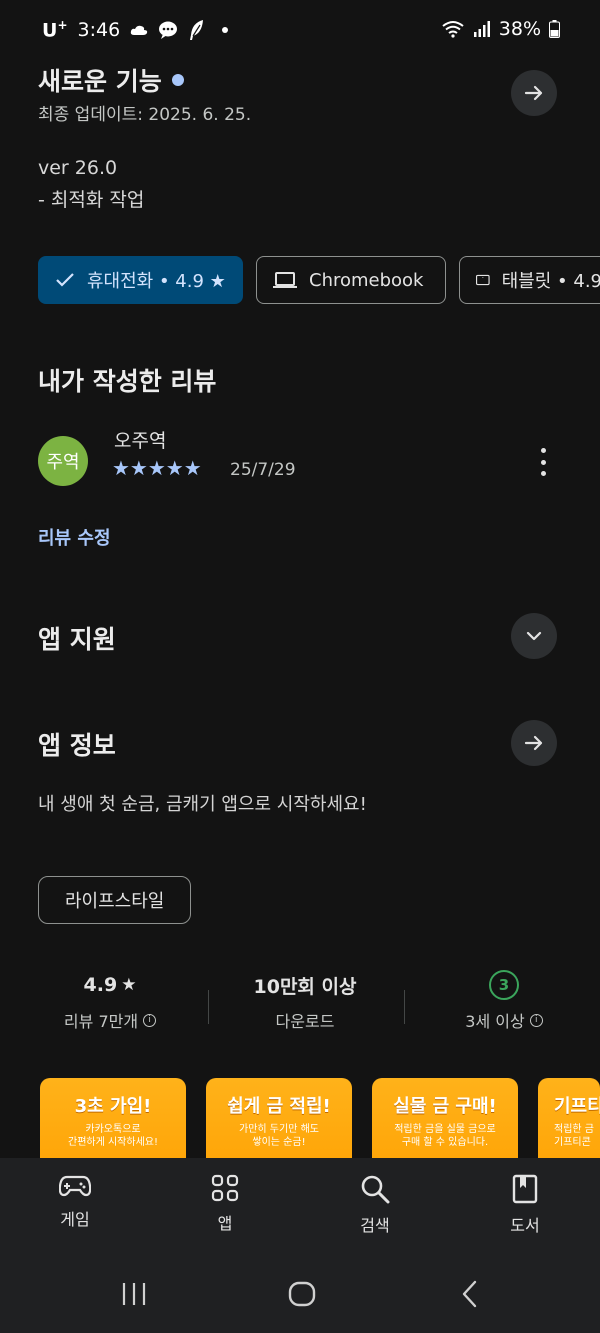 This screenshot has width=600, height=1333. What do you see at coordinates (225, 29) in the screenshot?
I see `more-notifications-dot` at bounding box center [225, 29].